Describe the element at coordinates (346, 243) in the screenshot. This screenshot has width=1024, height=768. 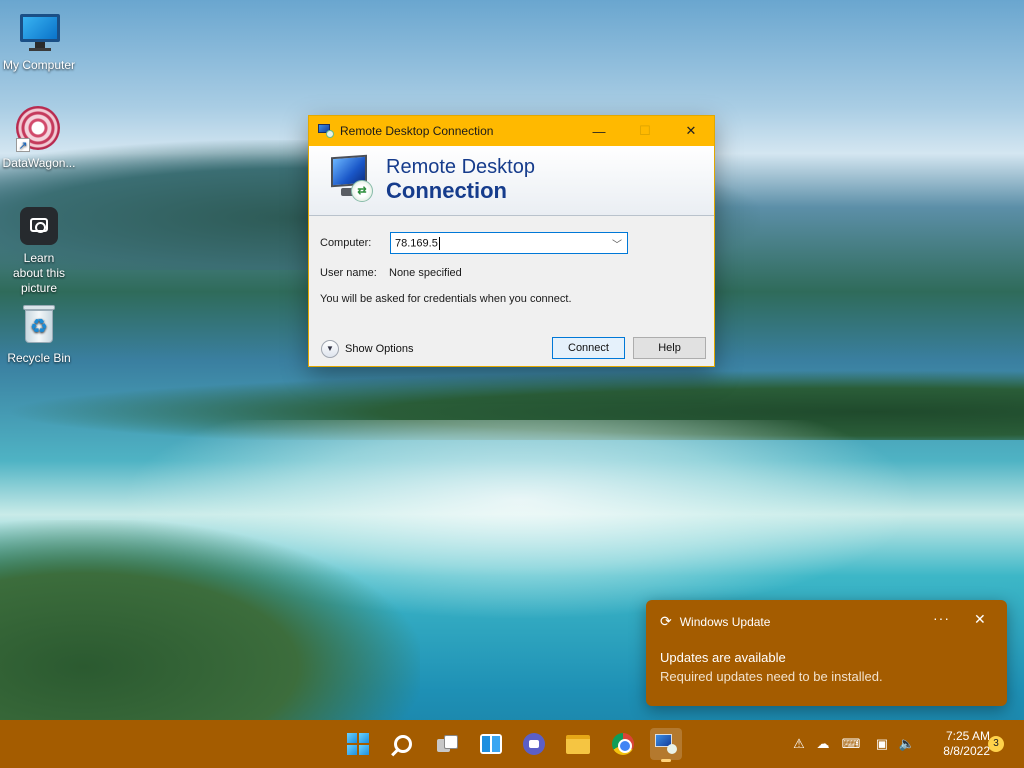
I see `computer-label: Computer:` at that location.